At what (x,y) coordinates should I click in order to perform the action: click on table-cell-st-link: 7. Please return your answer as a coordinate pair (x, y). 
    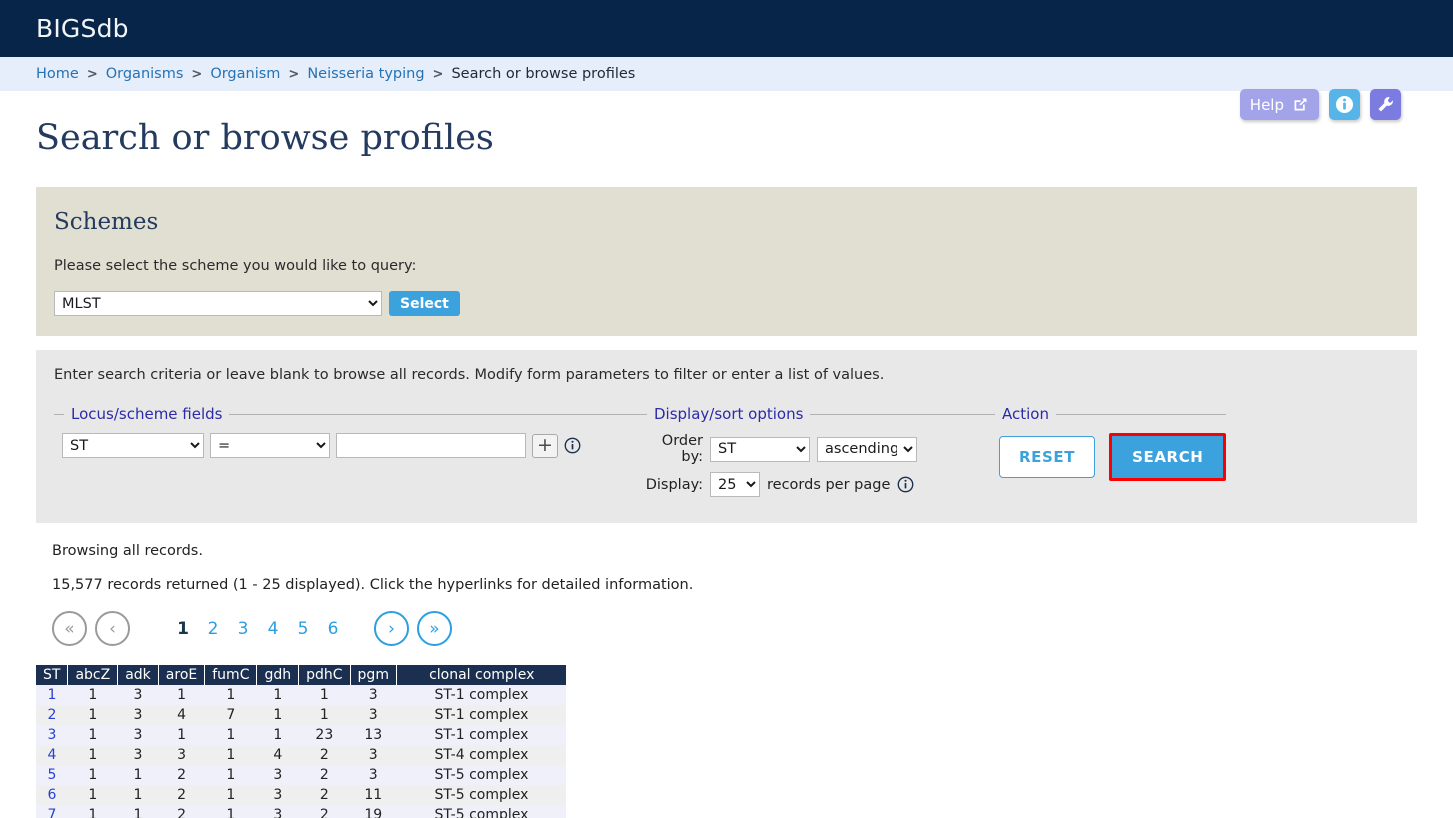
    Looking at the image, I should click on (52, 811).